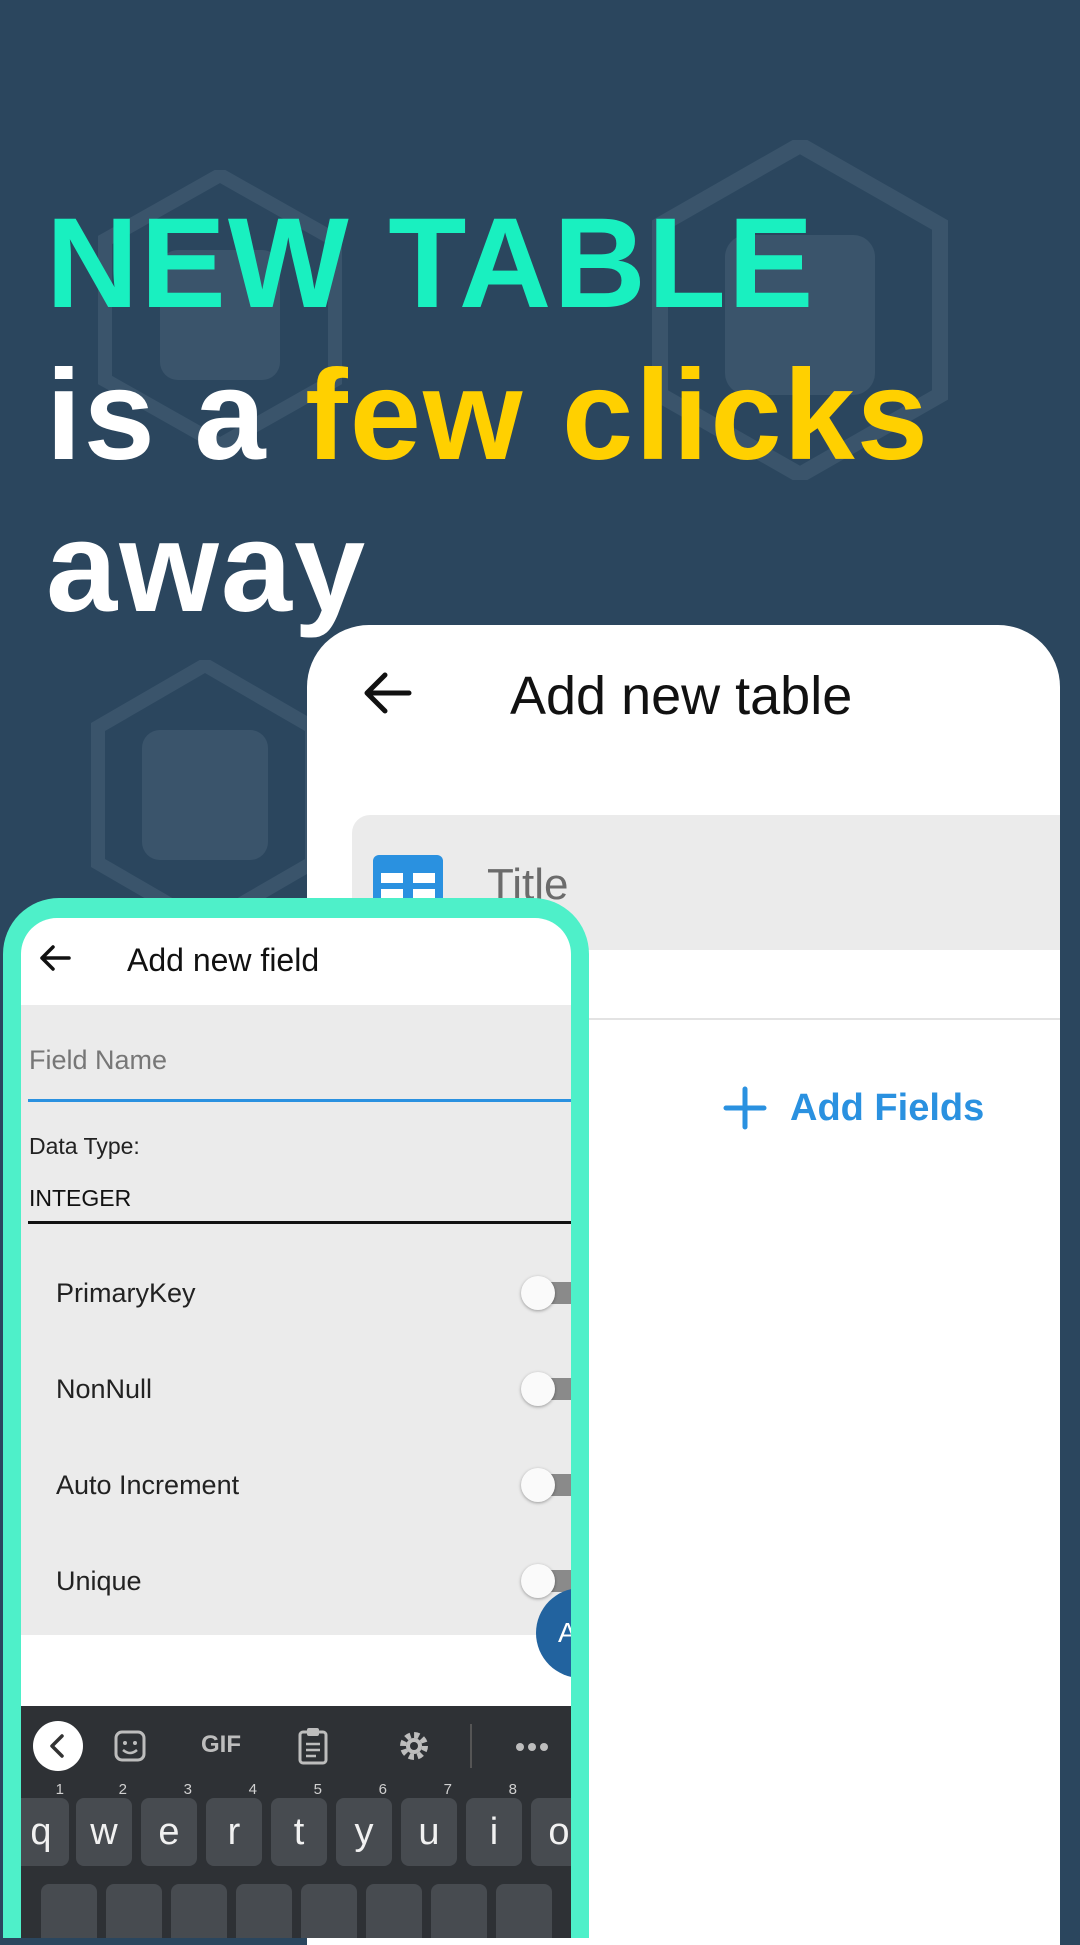 The height and width of the screenshot is (1945, 1080). I want to click on key-number: 8, so click(512, 1789).